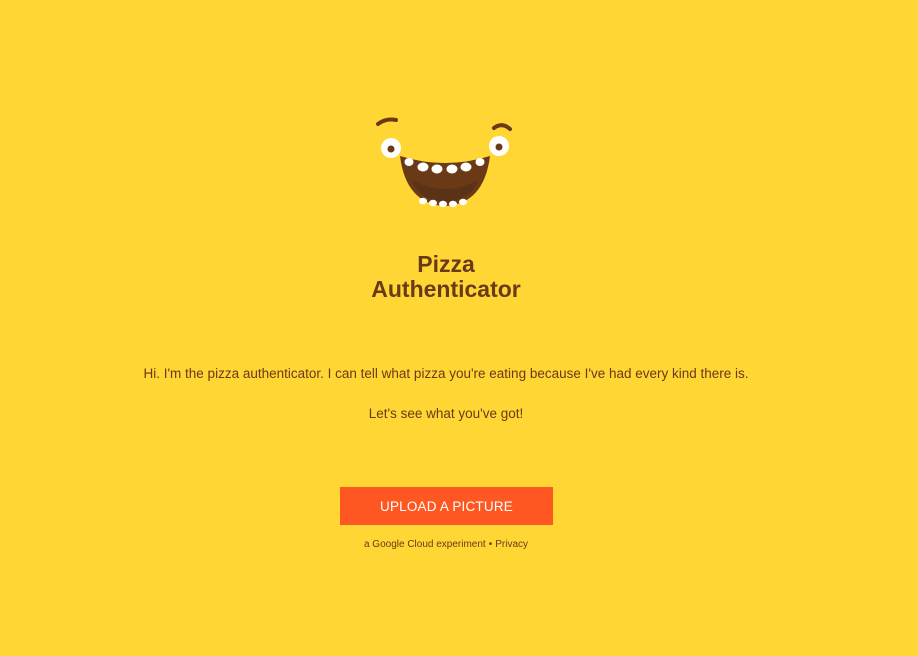  What do you see at coordinates (387, 121) in the screenshot?
I see `left-eyebrow-icon` at bounding box center [387, 121].